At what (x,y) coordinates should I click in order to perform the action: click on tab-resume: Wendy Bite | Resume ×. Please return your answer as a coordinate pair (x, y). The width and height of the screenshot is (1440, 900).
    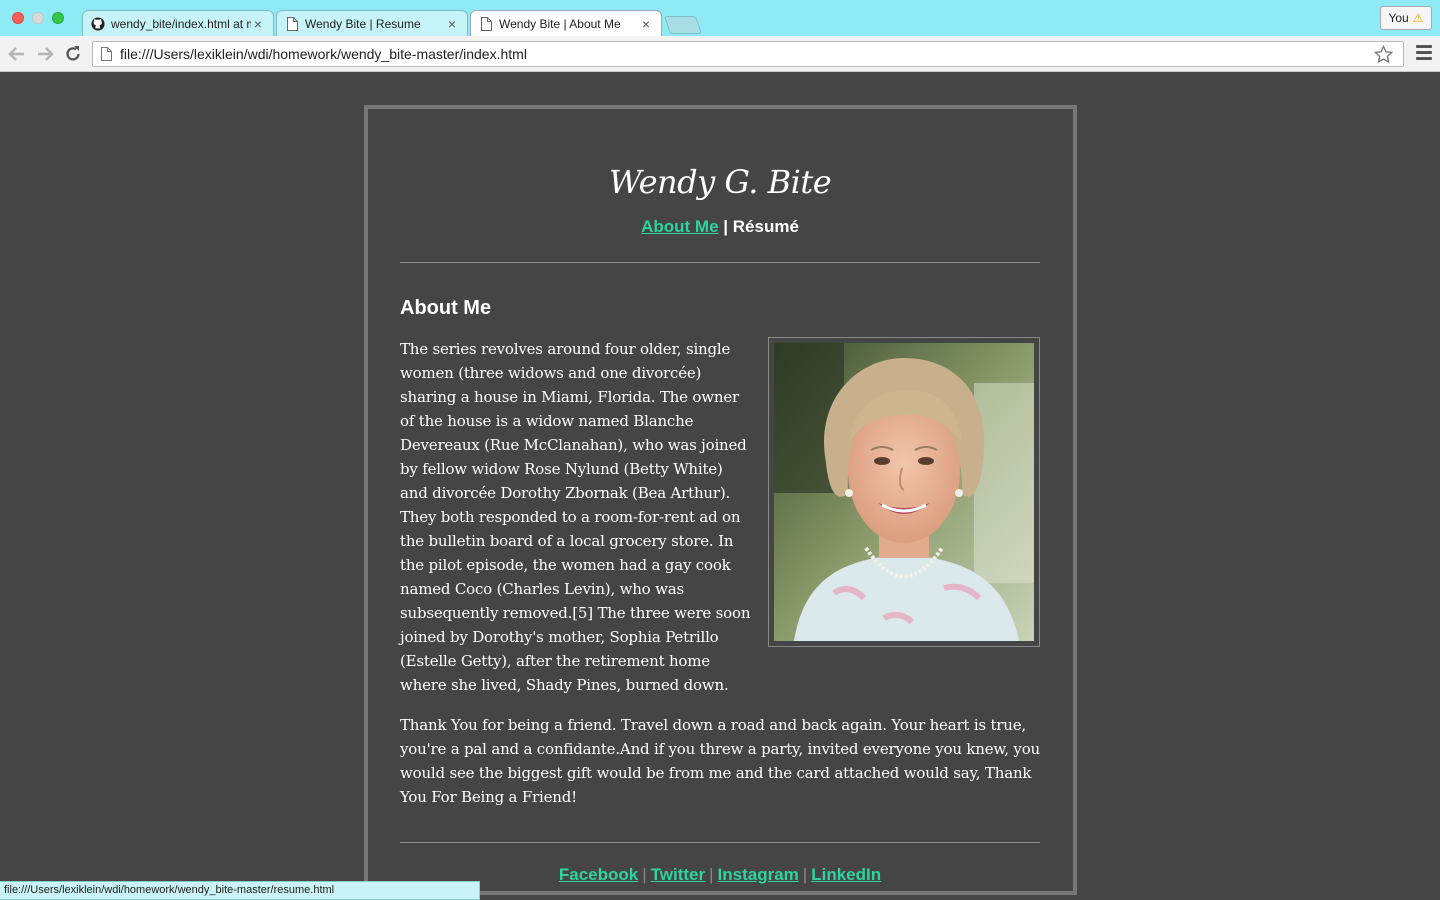
    Looking at the image, I should click on (372, 23).